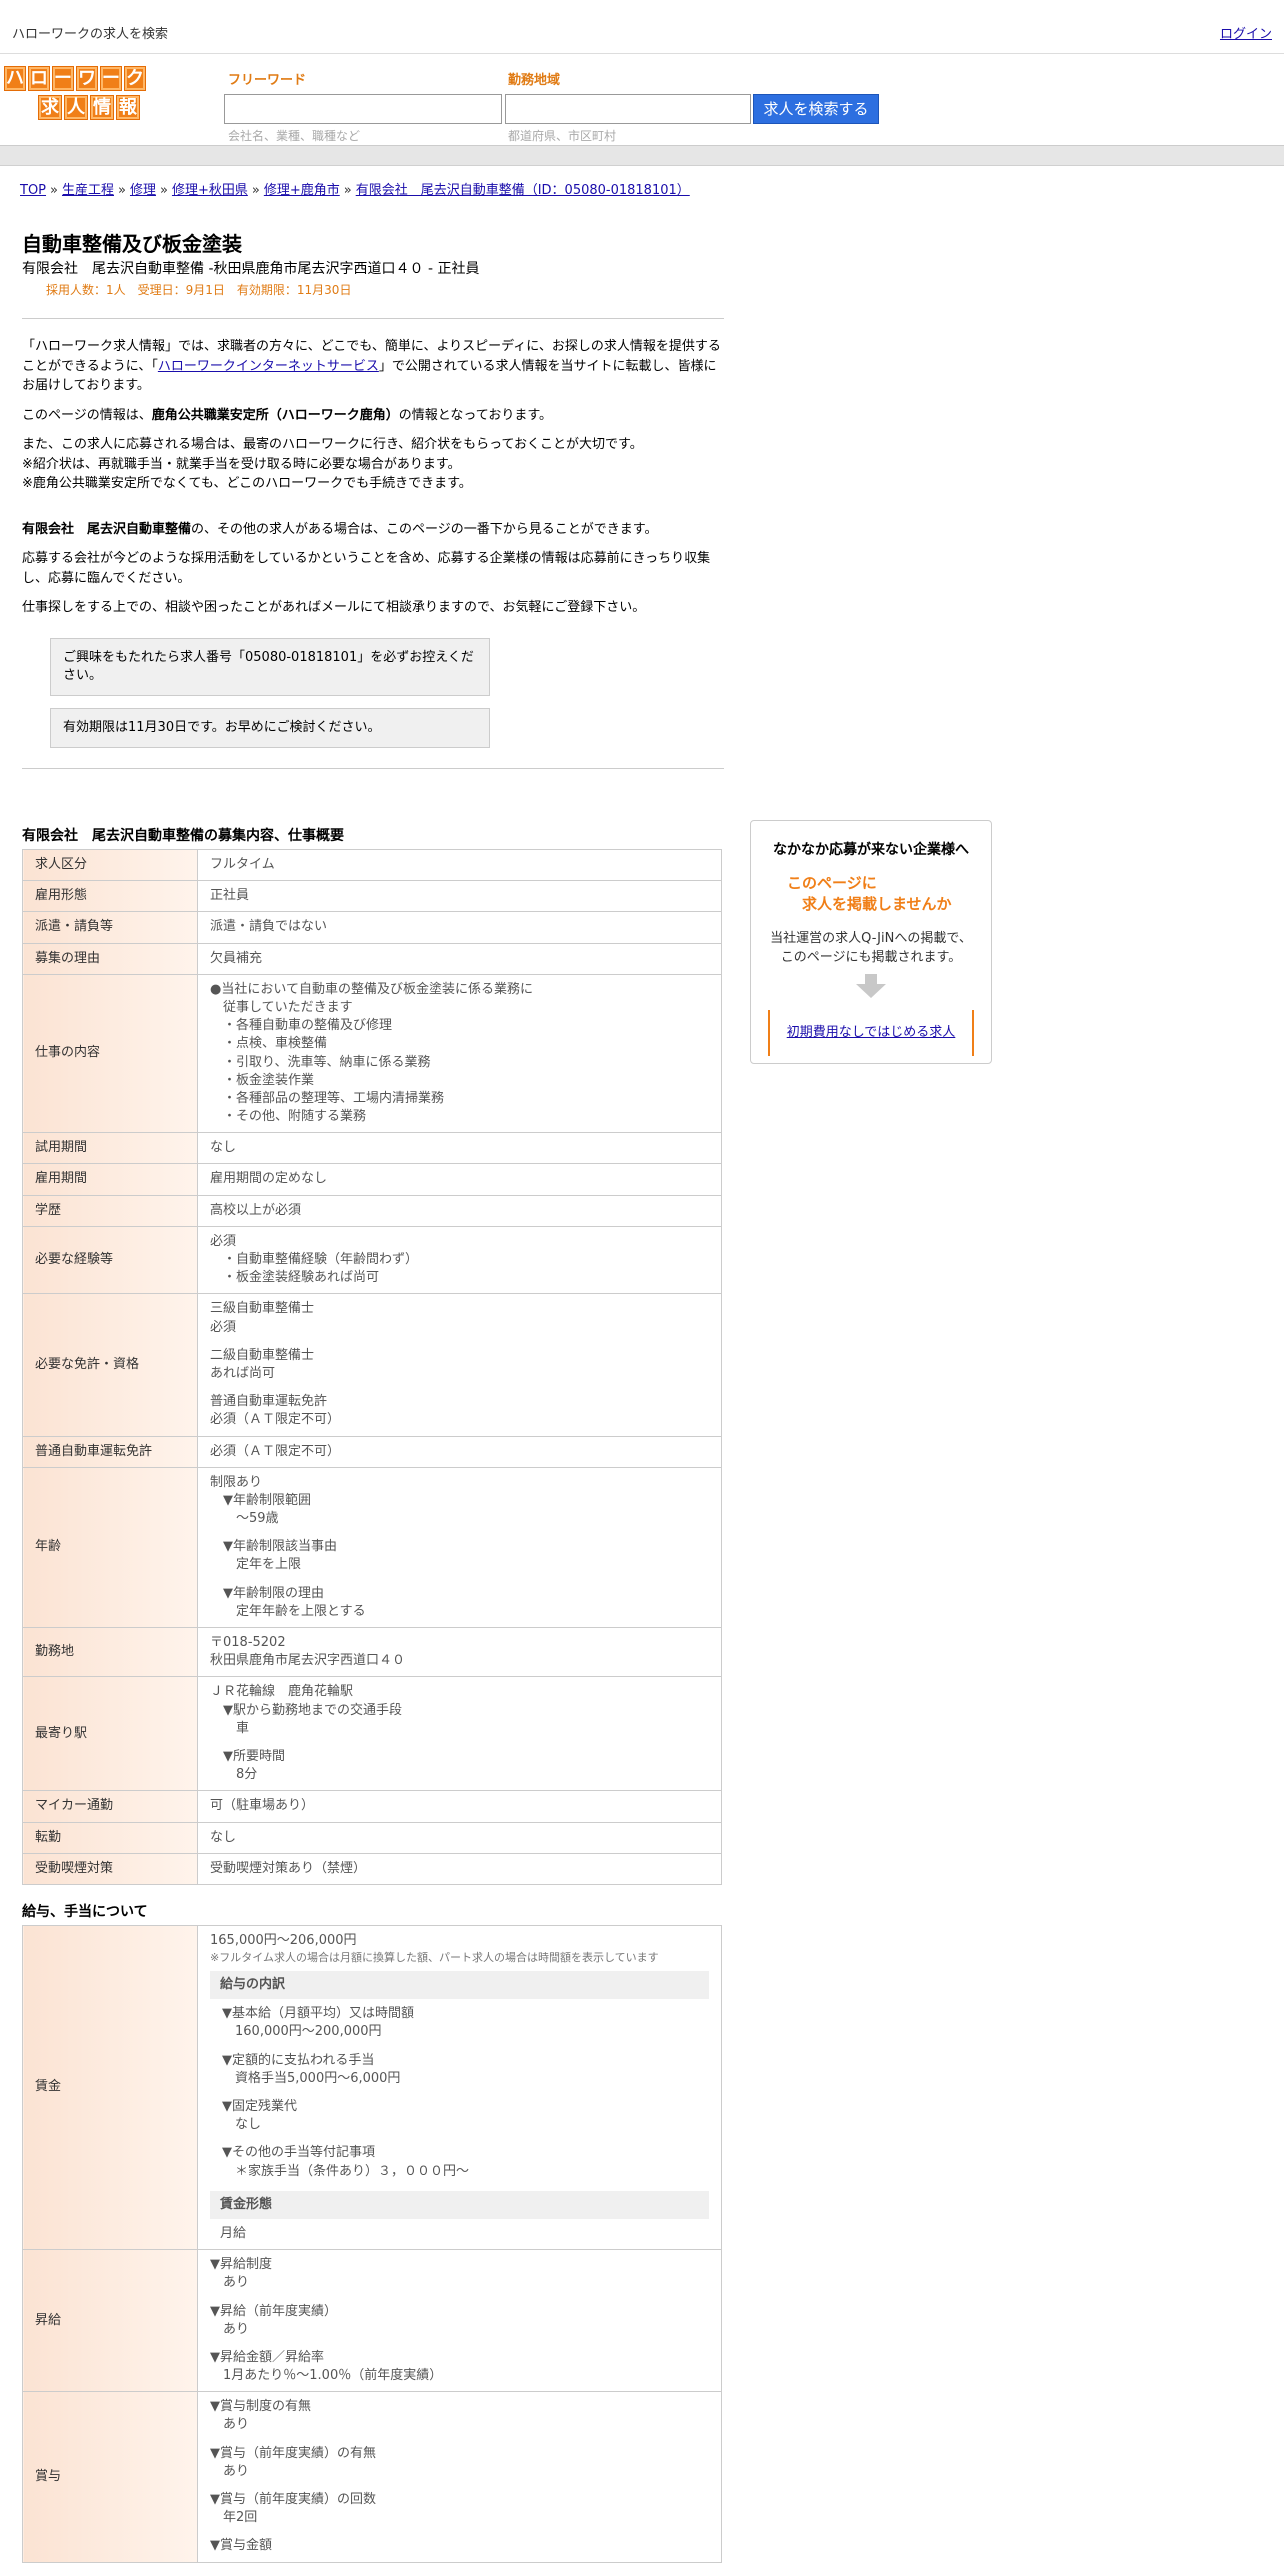 This screenshot has width=1284, height=2568. Describe the element at coordinates (248, 1643) in the screenshot. I see `text-line: 〒018-5202` at that location.